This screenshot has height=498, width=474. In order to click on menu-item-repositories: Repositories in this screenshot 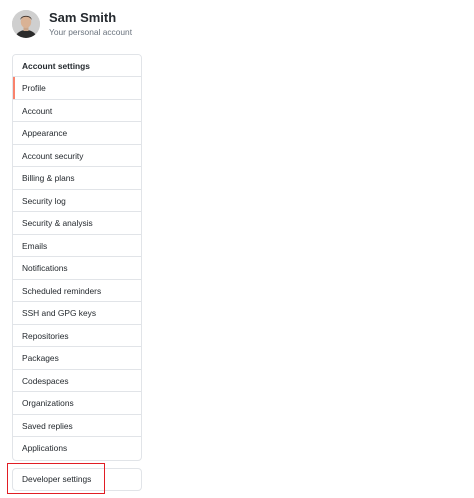, I will do `click(77, 336)`.